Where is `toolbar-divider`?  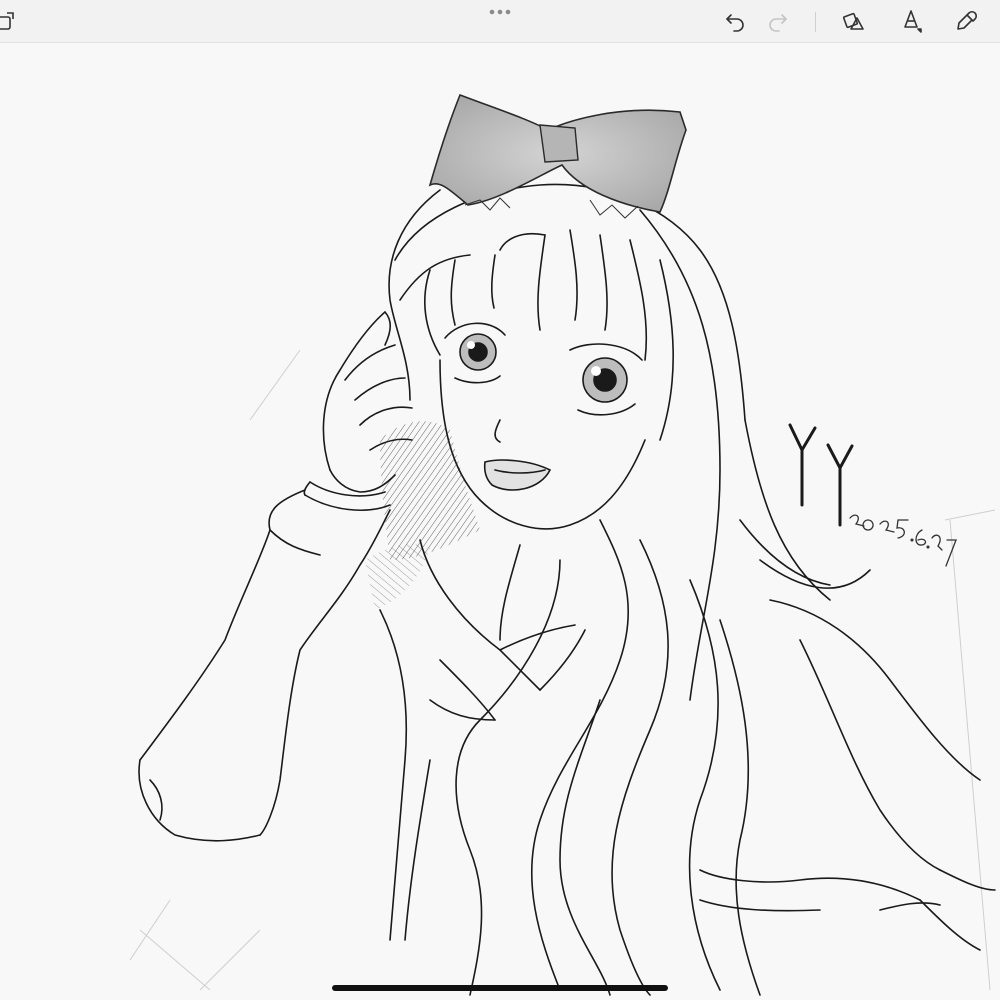
toolbar-divider is located at coordinates (815, 22).